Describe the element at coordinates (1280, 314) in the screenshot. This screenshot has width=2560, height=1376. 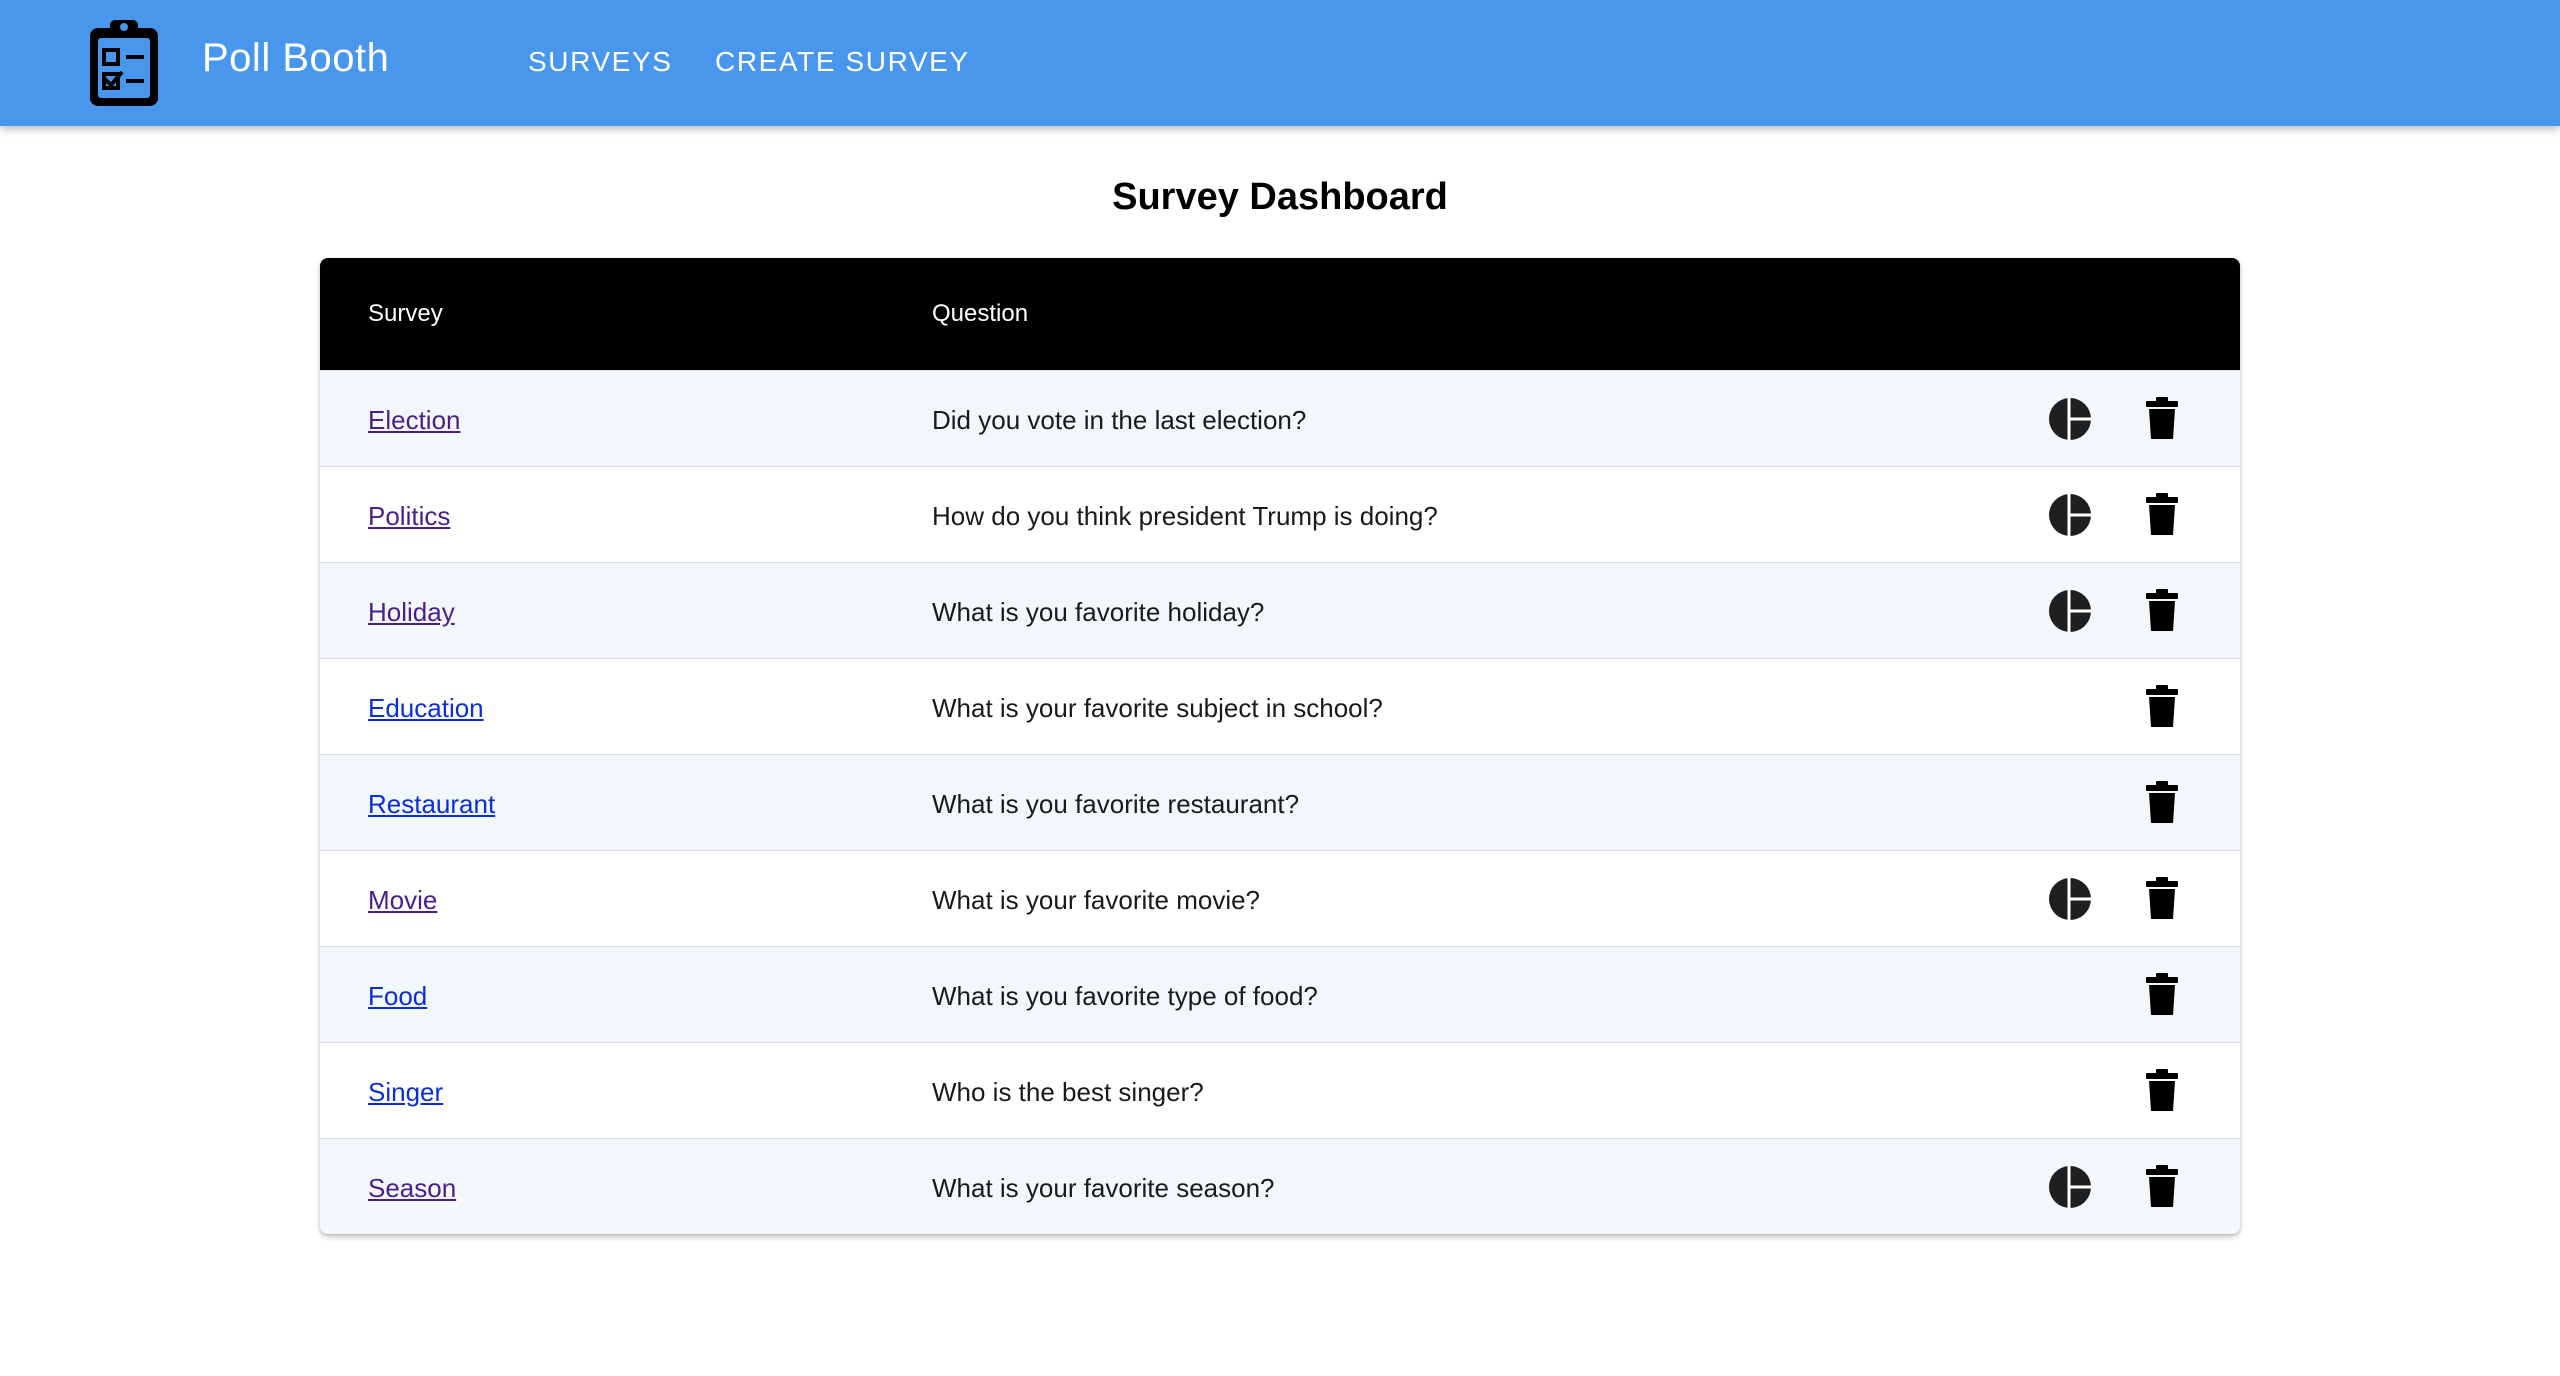
I see `table-header: Survey Question` at that location.